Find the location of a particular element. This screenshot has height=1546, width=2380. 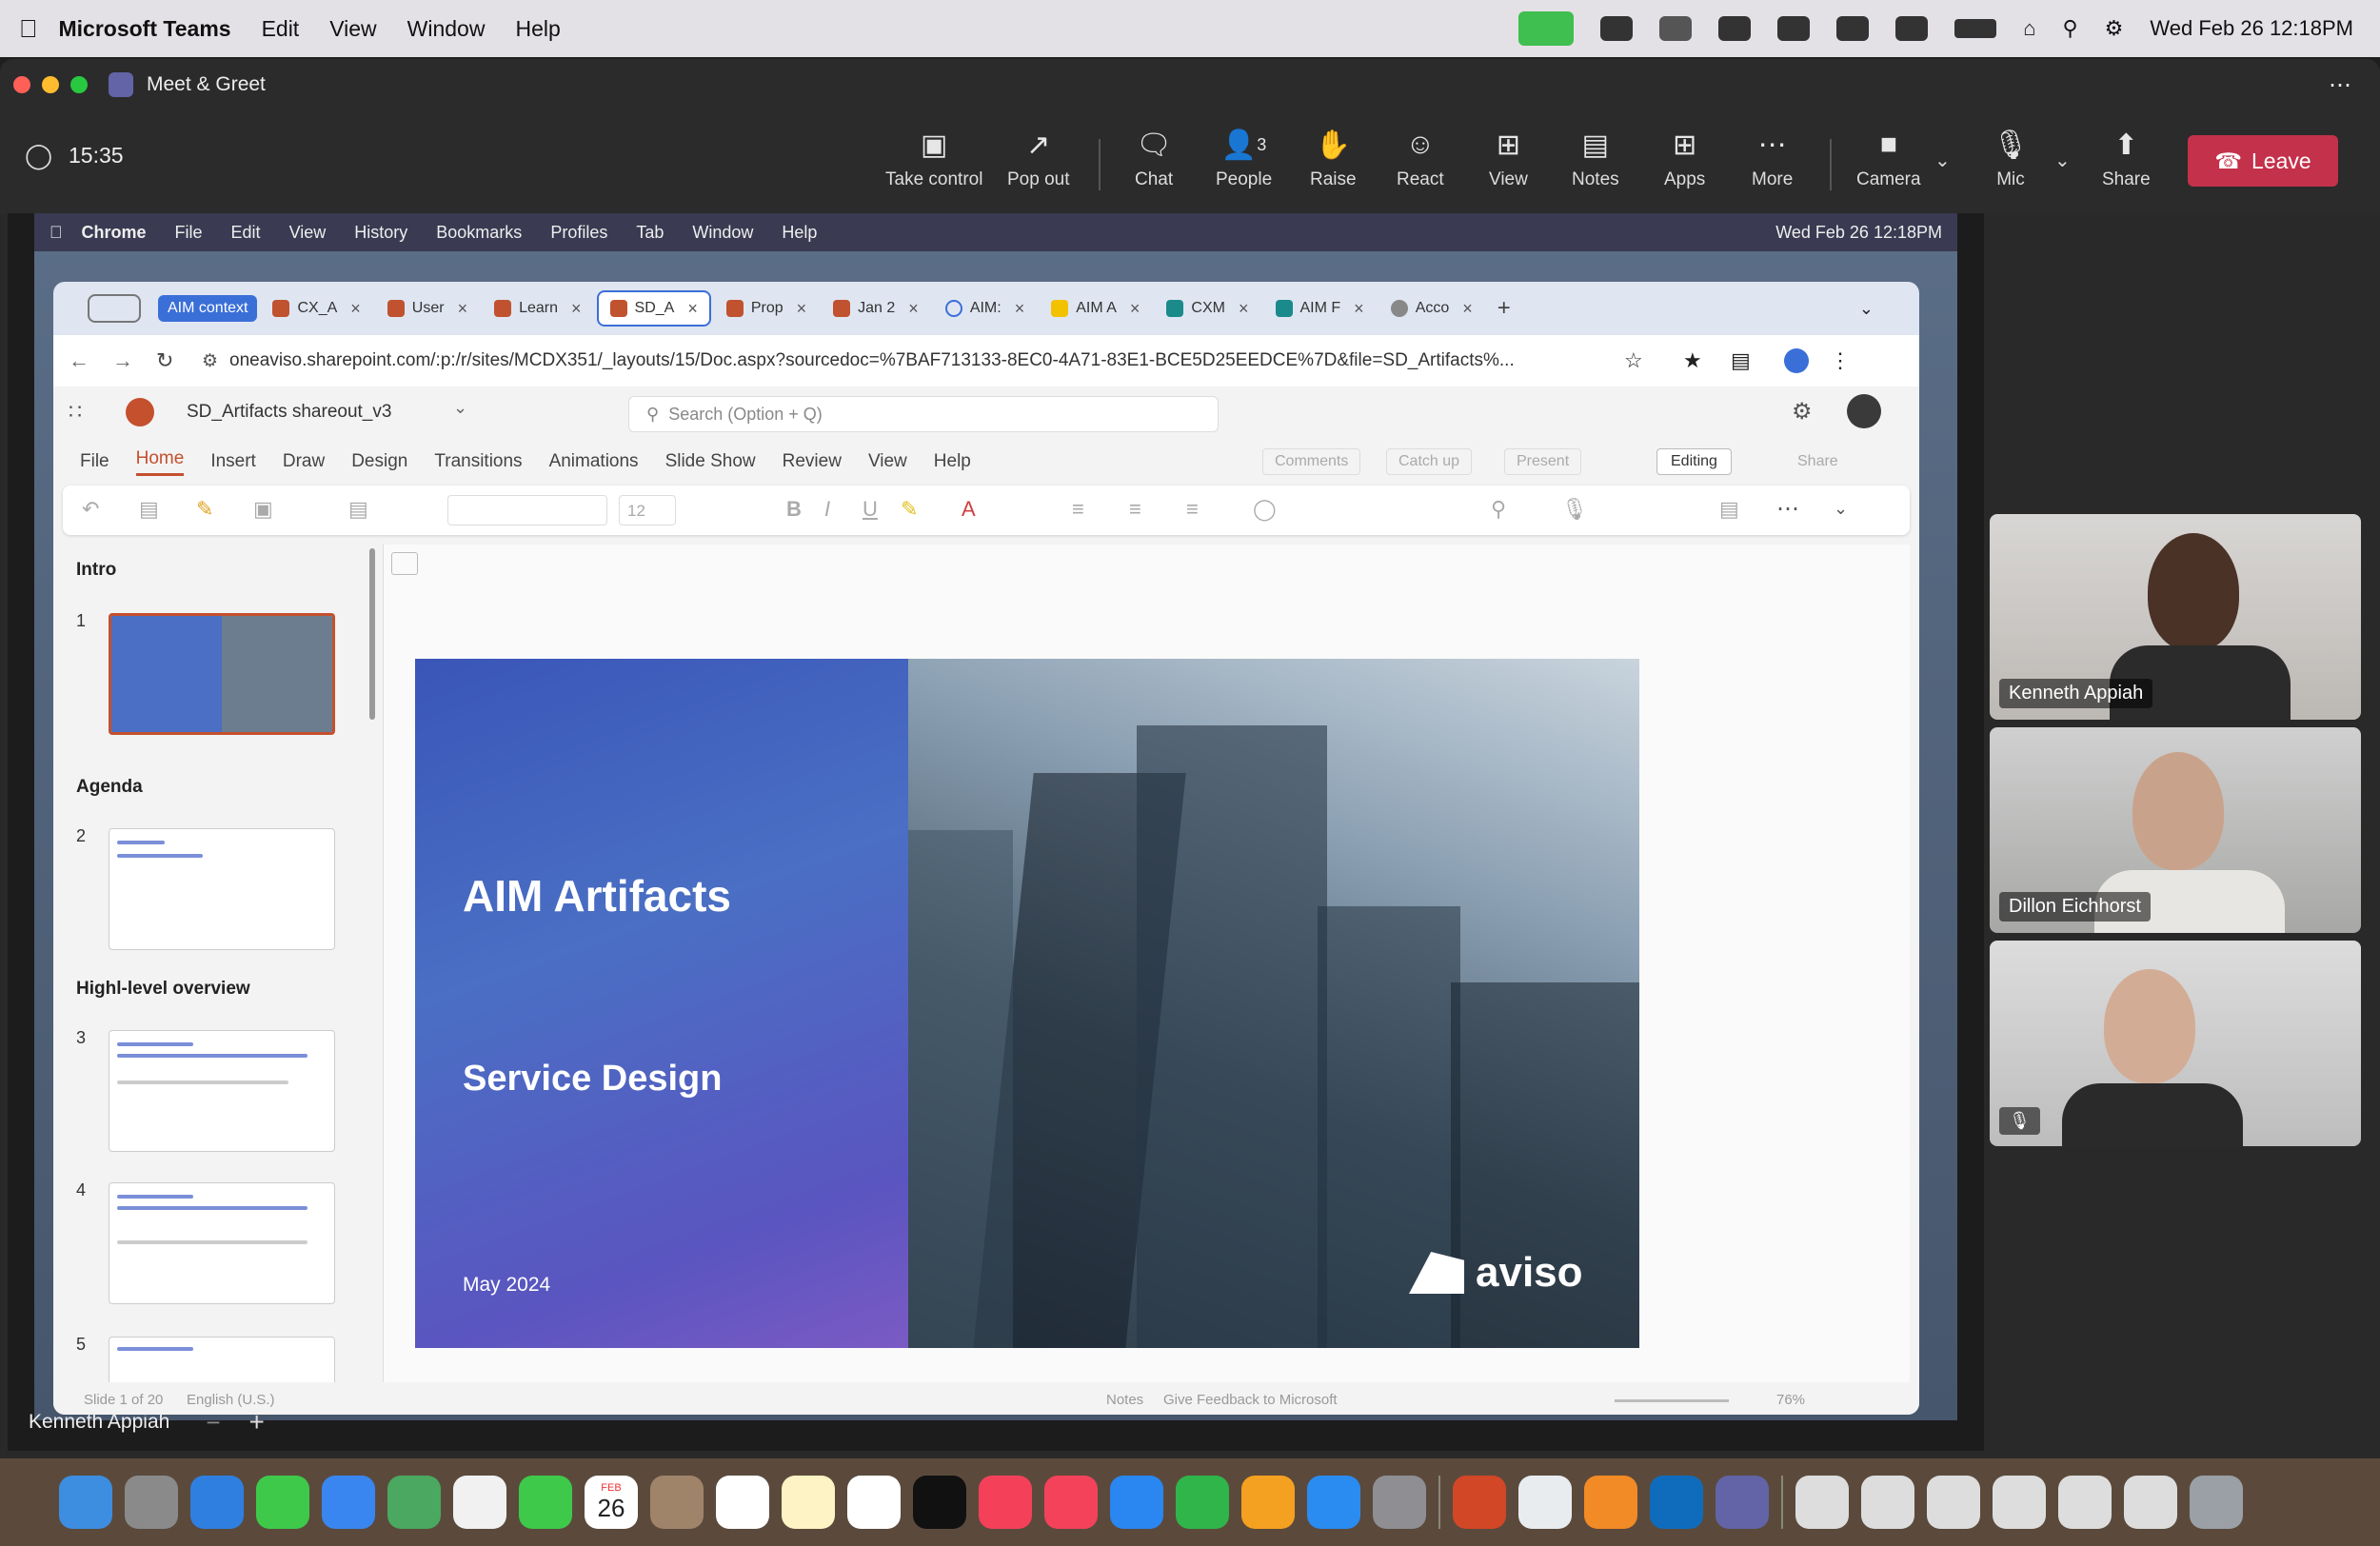

apple-tv-icon is located at coordinates (939, 1502).